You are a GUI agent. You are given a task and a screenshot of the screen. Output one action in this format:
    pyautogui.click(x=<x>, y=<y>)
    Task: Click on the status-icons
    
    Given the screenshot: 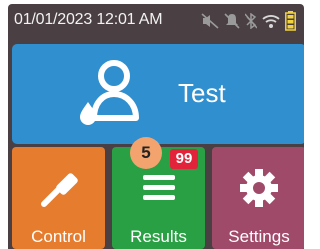 What is the action you would take?
    pyautogui.click(x=248, y=21)
    